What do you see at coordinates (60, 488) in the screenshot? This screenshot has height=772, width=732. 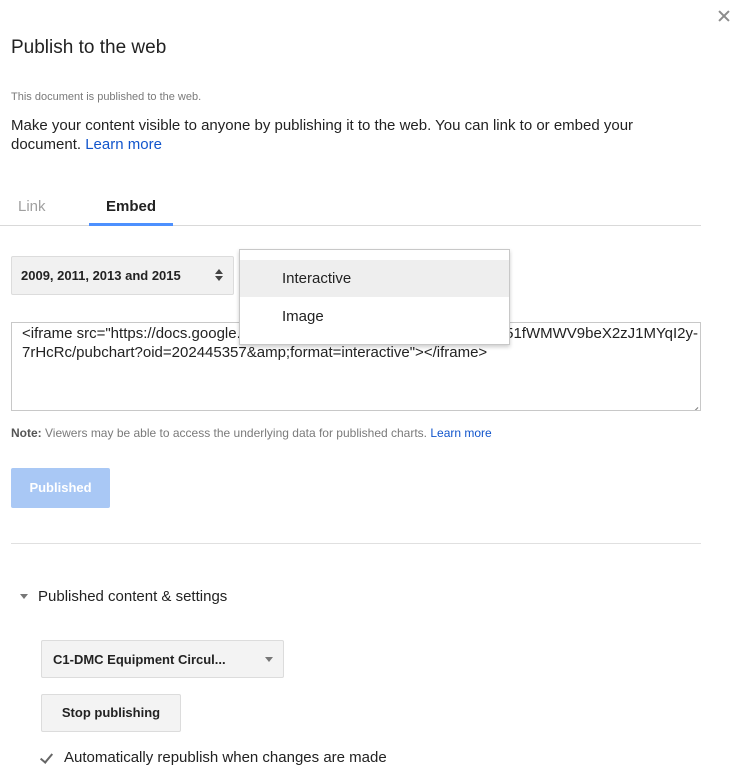 I see `published-button: Published` at bounding box center [60, 488].